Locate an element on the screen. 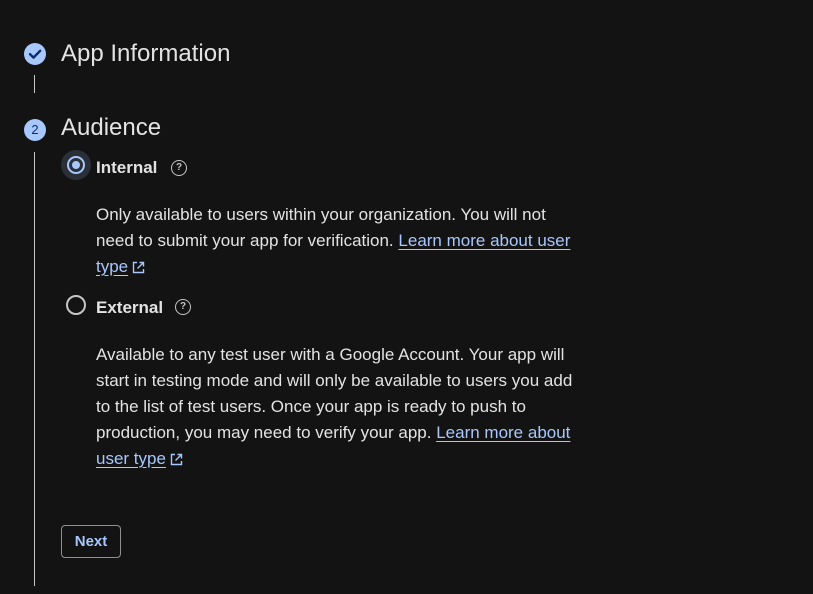 The height and width of the screenshot is (594, 813). next-button: Next is located at coordinates (91, 541).